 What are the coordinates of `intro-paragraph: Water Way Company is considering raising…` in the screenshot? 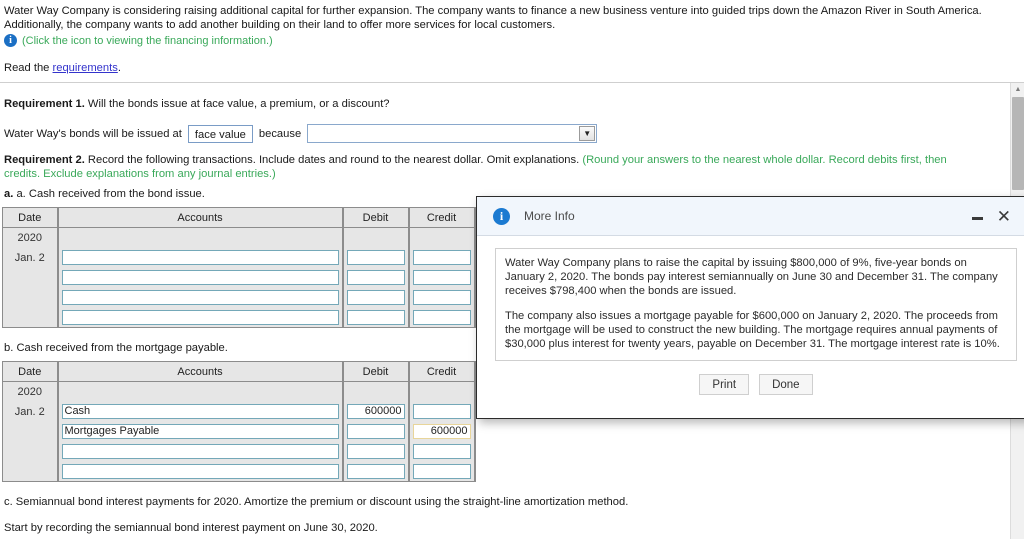 It's located at (504, 19).